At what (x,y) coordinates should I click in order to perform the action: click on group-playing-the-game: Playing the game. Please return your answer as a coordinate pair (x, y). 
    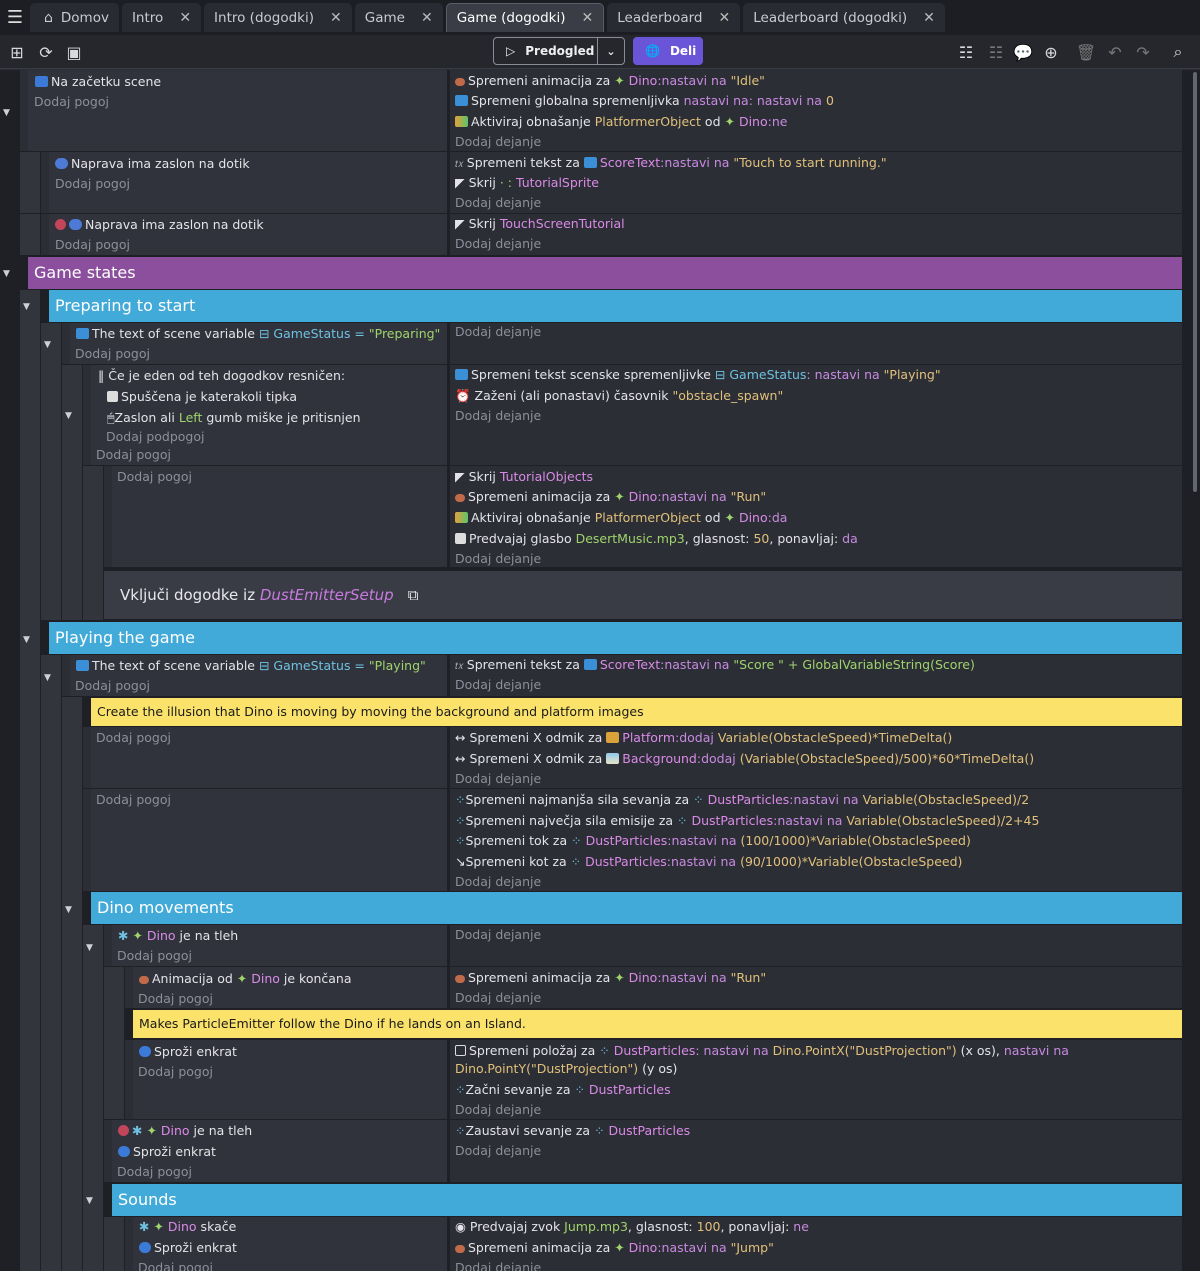
    Looking at the image, I should click on (615, 638).